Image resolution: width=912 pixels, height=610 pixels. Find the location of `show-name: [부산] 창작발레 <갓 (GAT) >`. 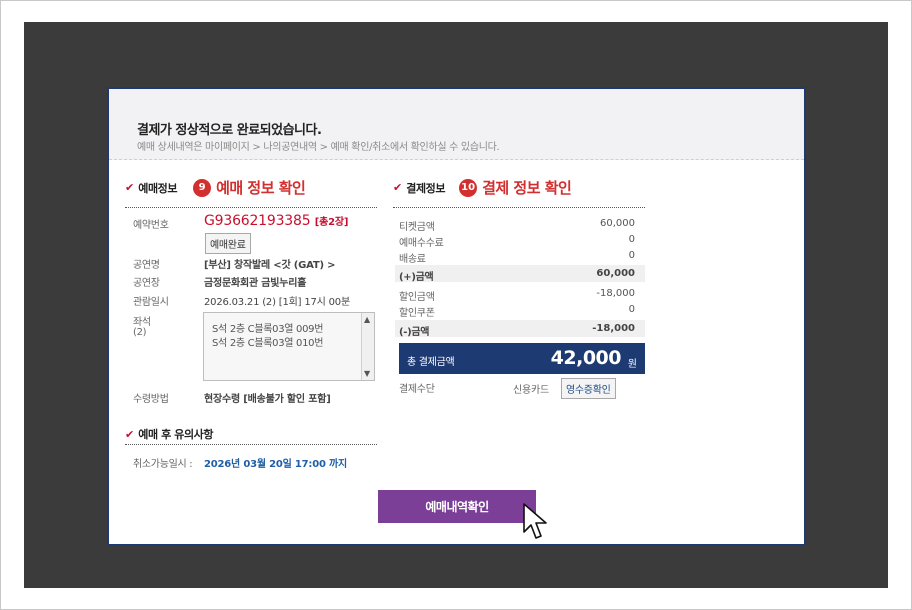

show-name: [부산] 창작발레 <갓 (GAT) > is located at coordinates (270, 265).